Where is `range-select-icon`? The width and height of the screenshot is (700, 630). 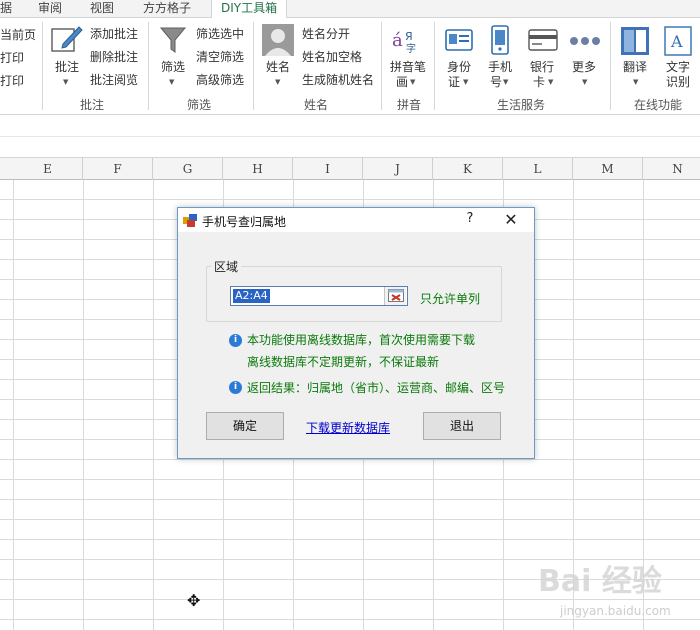 range-select-icon is located at coordinates (396, 295).